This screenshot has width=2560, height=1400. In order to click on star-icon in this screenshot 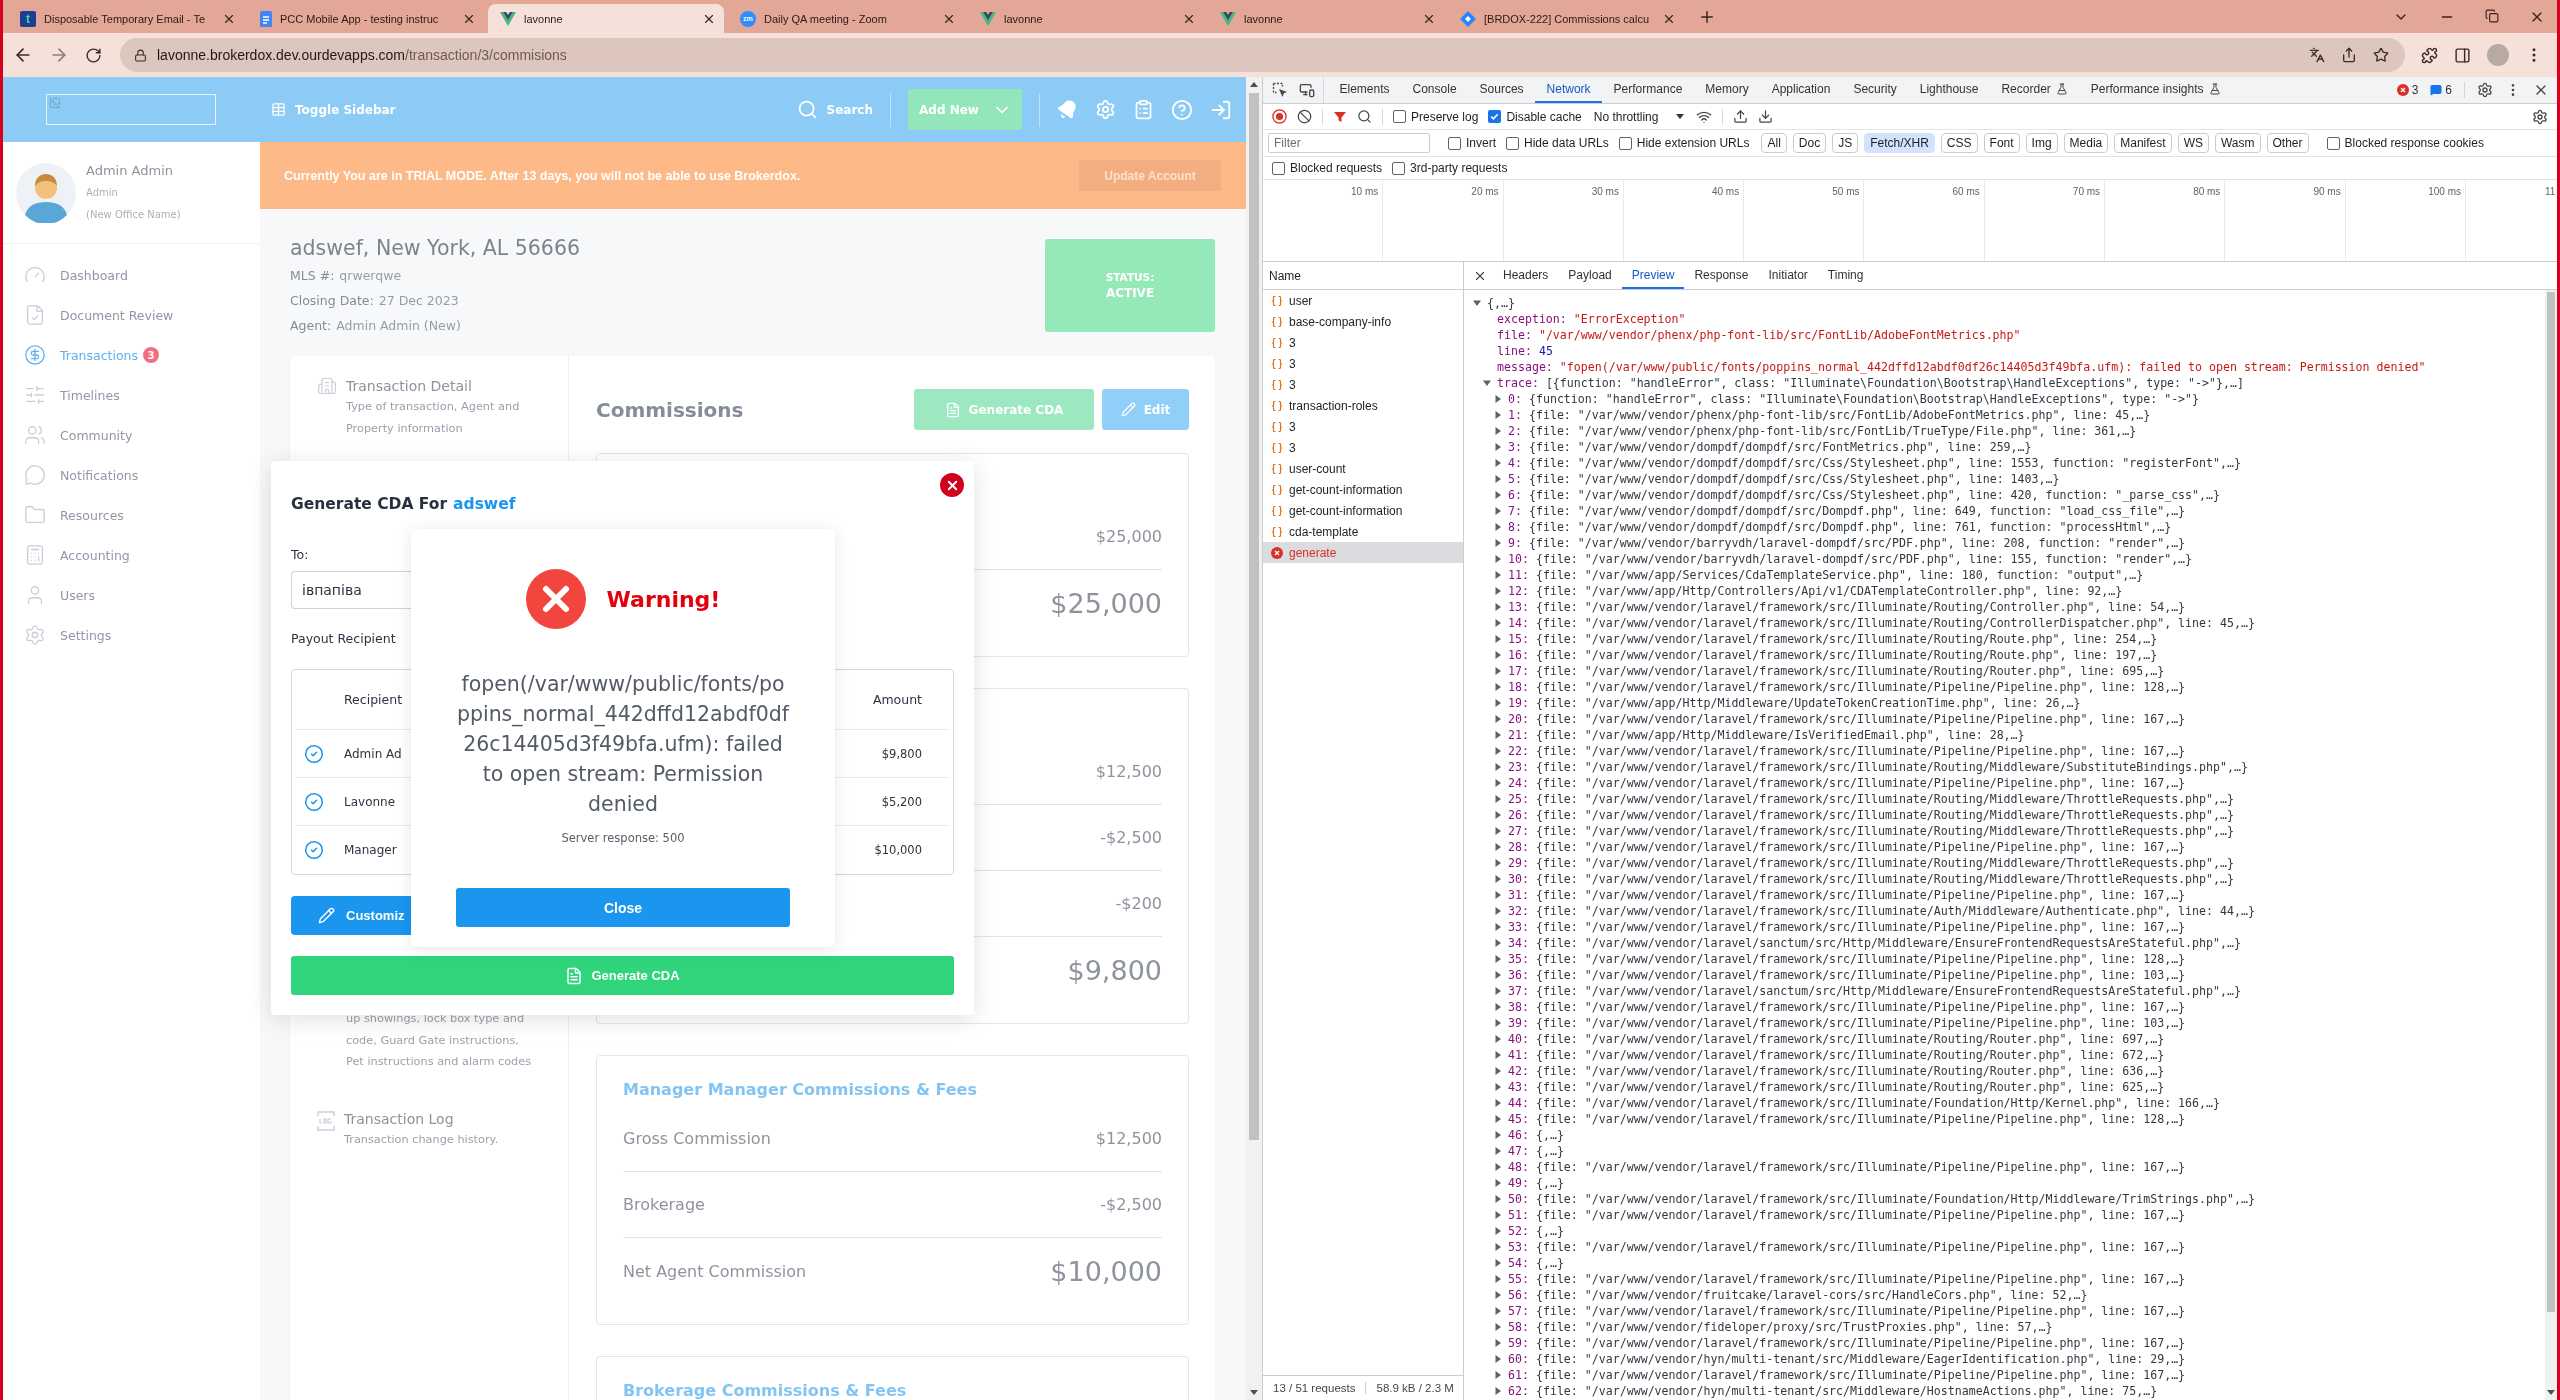, I will do `click(2381, 55)`.